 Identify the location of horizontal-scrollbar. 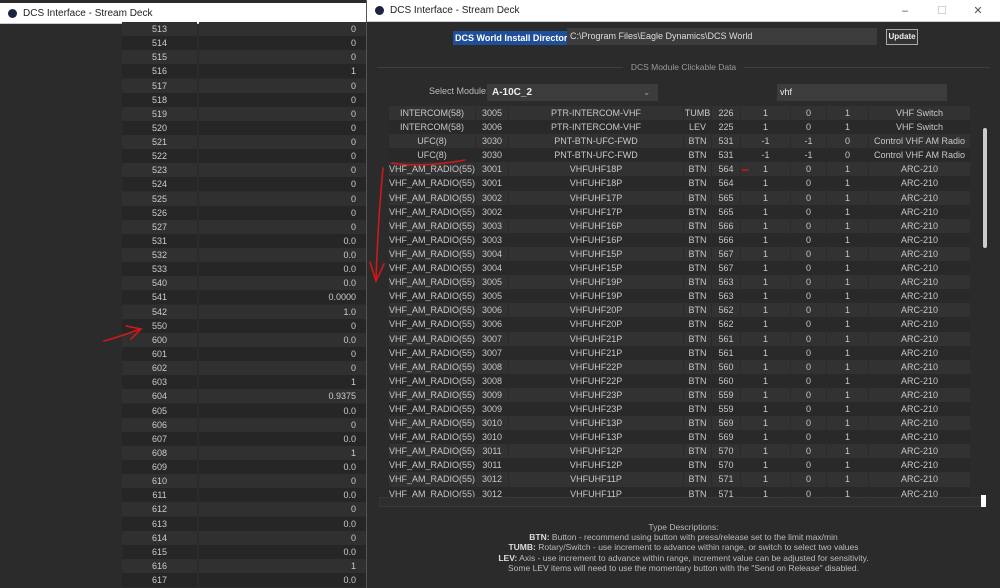
(681, 502).